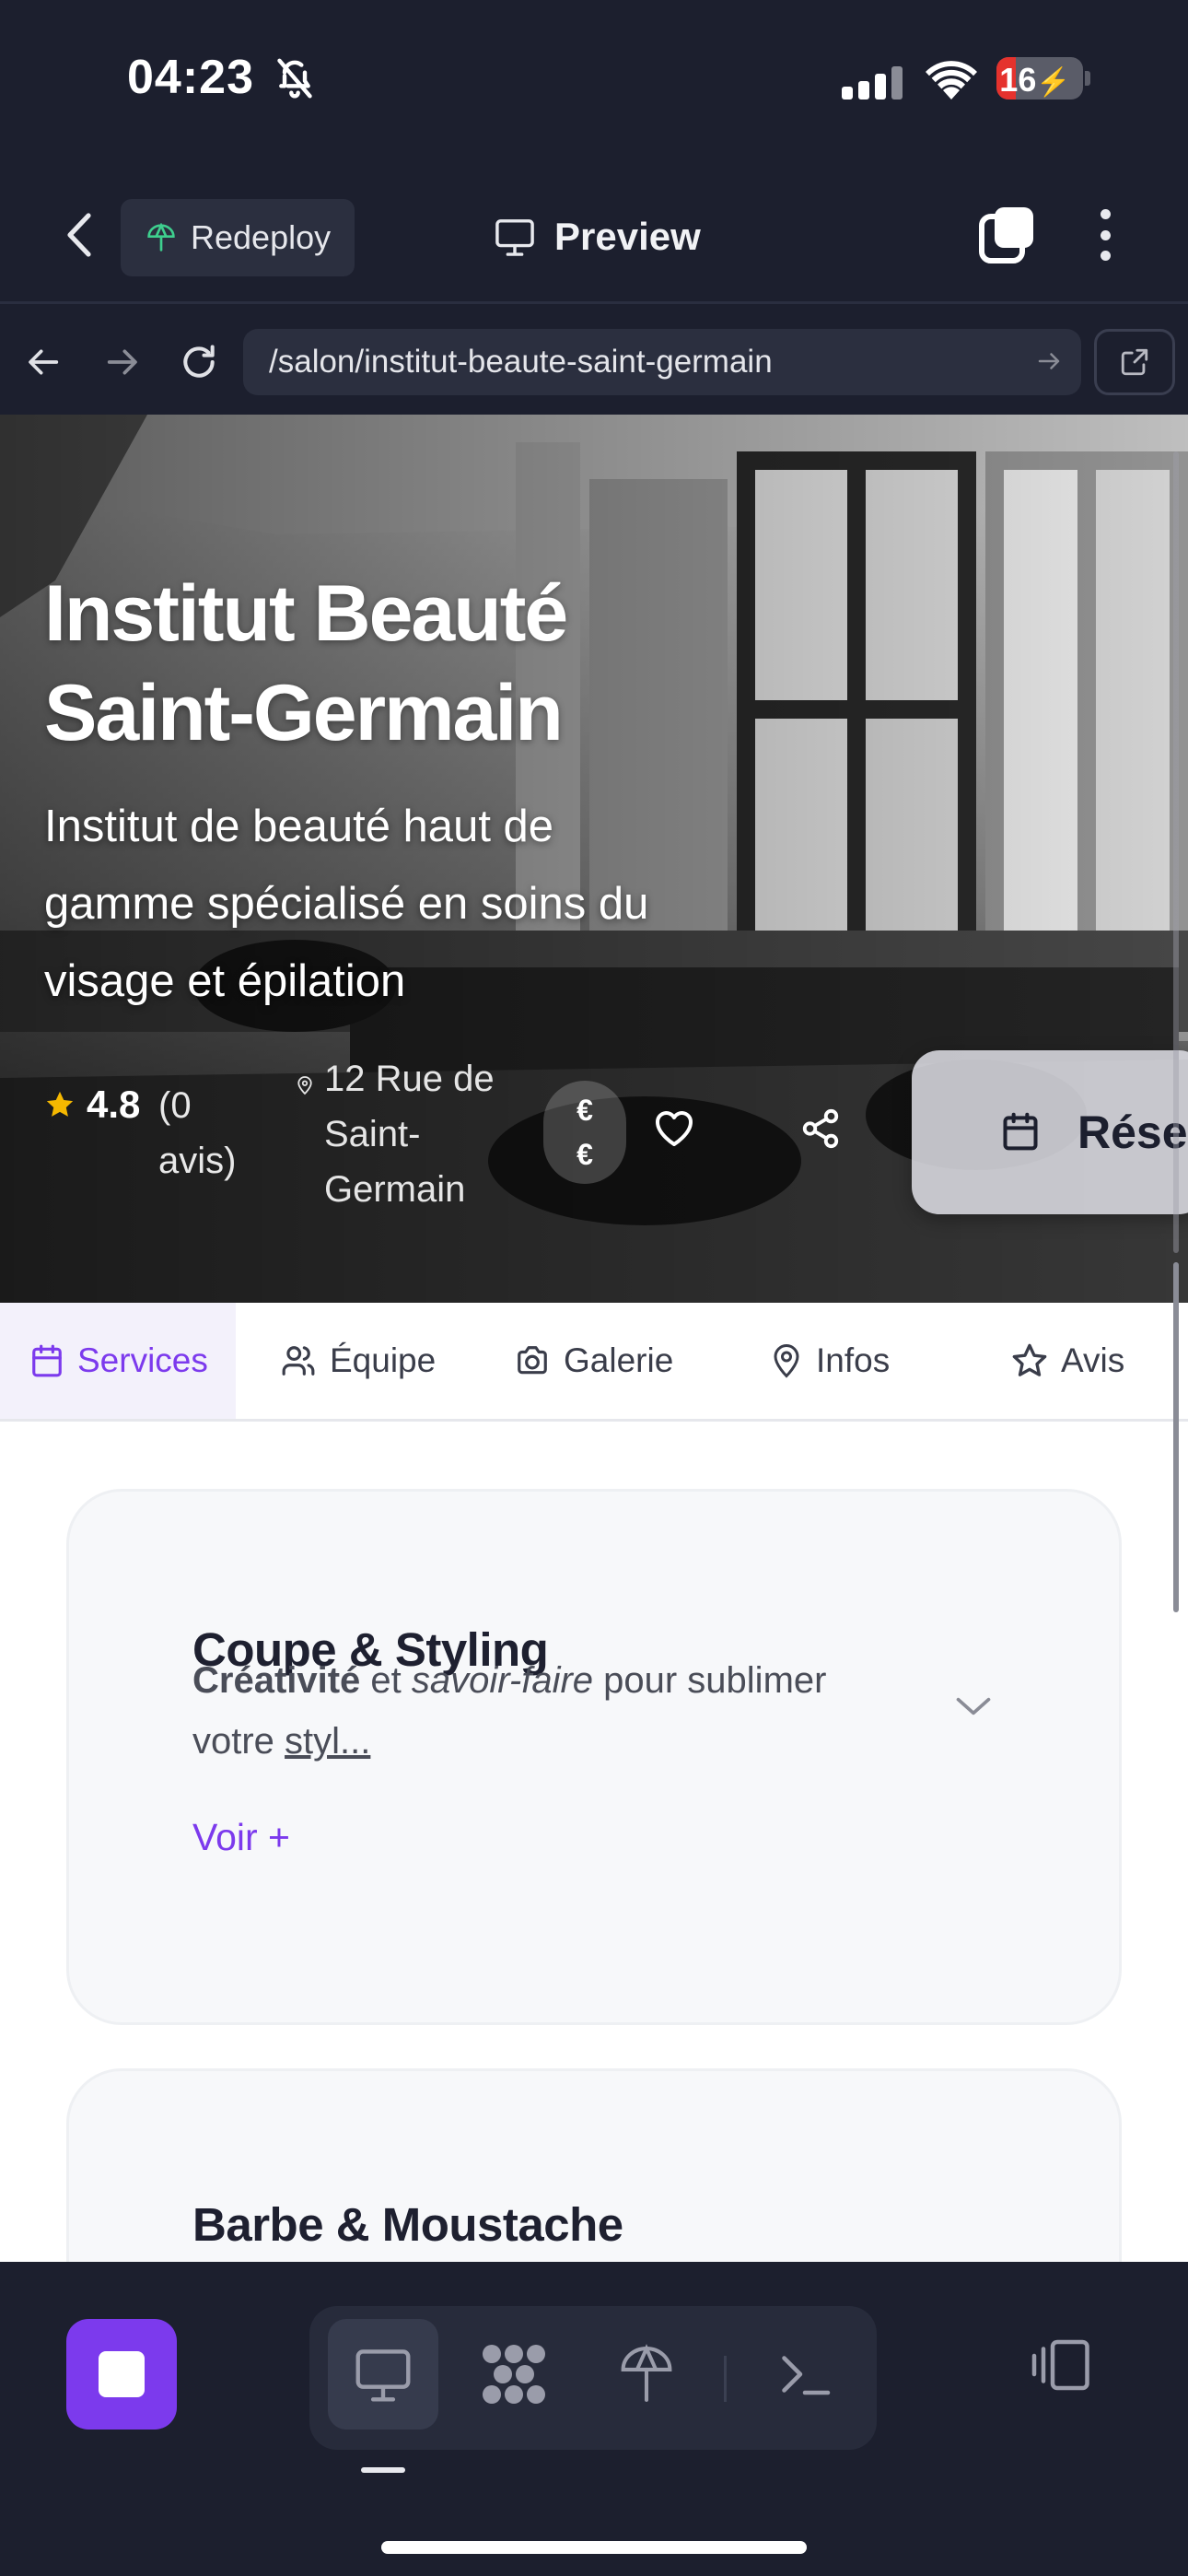 Image resolution: width=1188 pixels, height=2576 pixels. What do you see at coordinates (383, 1360) in the screenshot?
I see `tab-label: Équipe` at bounding box center [383, 1360].